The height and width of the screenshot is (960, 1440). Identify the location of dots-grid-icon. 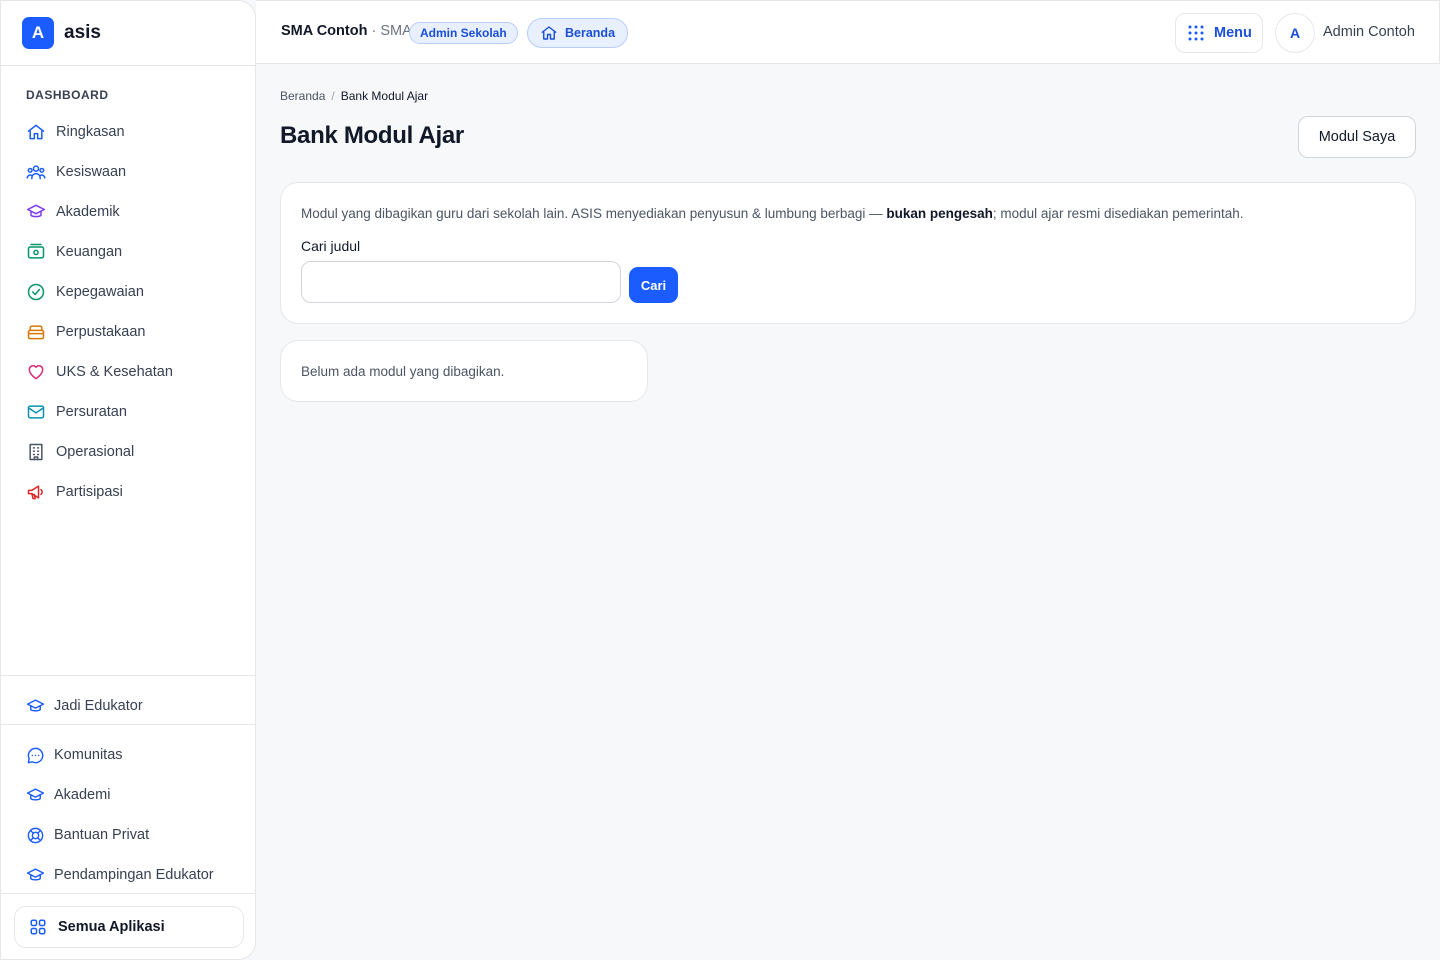
(1196, 33).